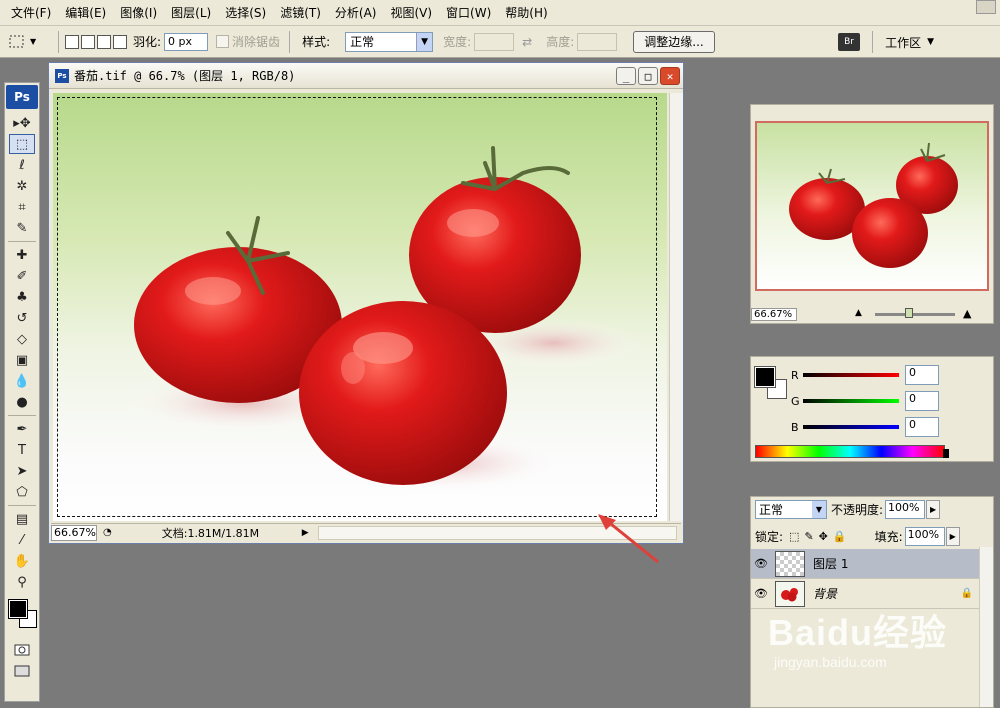 The width and height of the screenshot is (1000, 708). Describe the element at coordinates (808, 536) in the screenshot. I see `lock-pixels-icon: ✎` at that location.